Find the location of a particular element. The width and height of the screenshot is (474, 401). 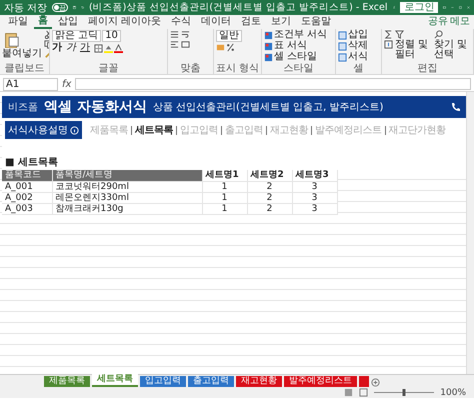

editing-button: 정렬 및 필터 is located at coordinates (413, 45).